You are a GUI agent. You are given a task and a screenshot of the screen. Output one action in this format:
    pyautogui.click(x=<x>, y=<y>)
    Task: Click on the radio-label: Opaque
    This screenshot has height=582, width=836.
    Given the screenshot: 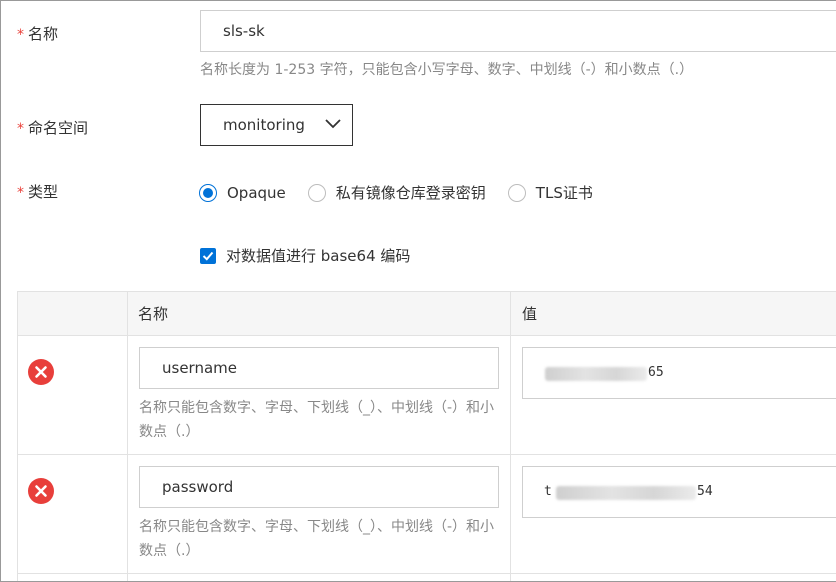 What is the action you would take?
    pyautogui.click(x=256, y=192)
    